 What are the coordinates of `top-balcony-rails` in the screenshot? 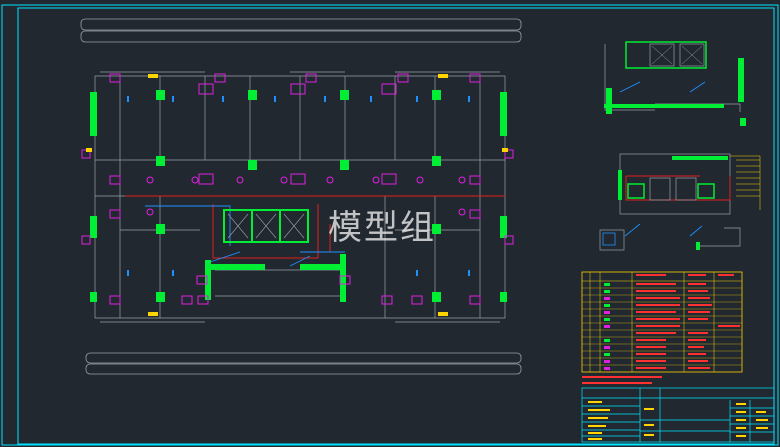 It's located at (301, 30).